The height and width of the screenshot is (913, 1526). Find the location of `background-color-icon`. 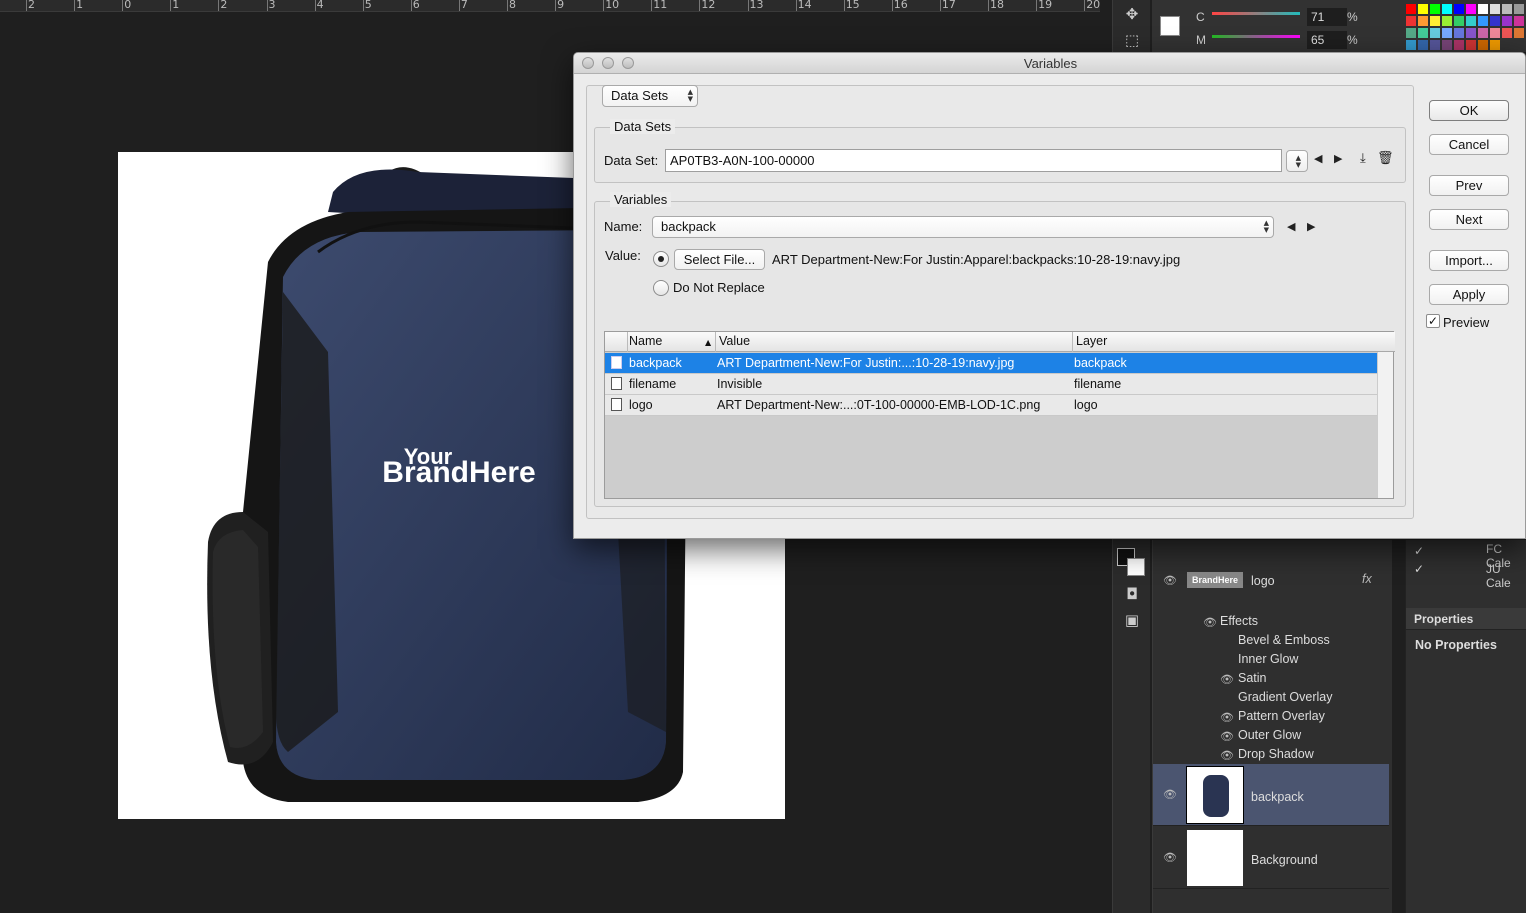

background-color-icon is located at coordinates (1136, 567).